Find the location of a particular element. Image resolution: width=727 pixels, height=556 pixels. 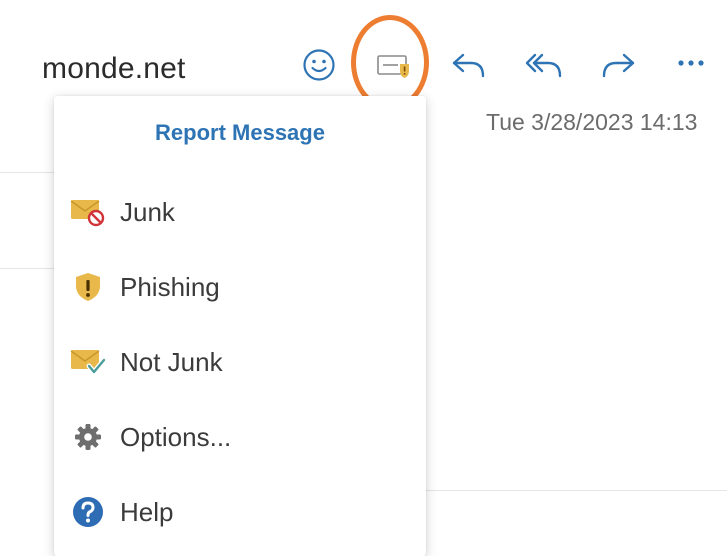

not-junk-envelope-icon is located at coordinates (88, 362).